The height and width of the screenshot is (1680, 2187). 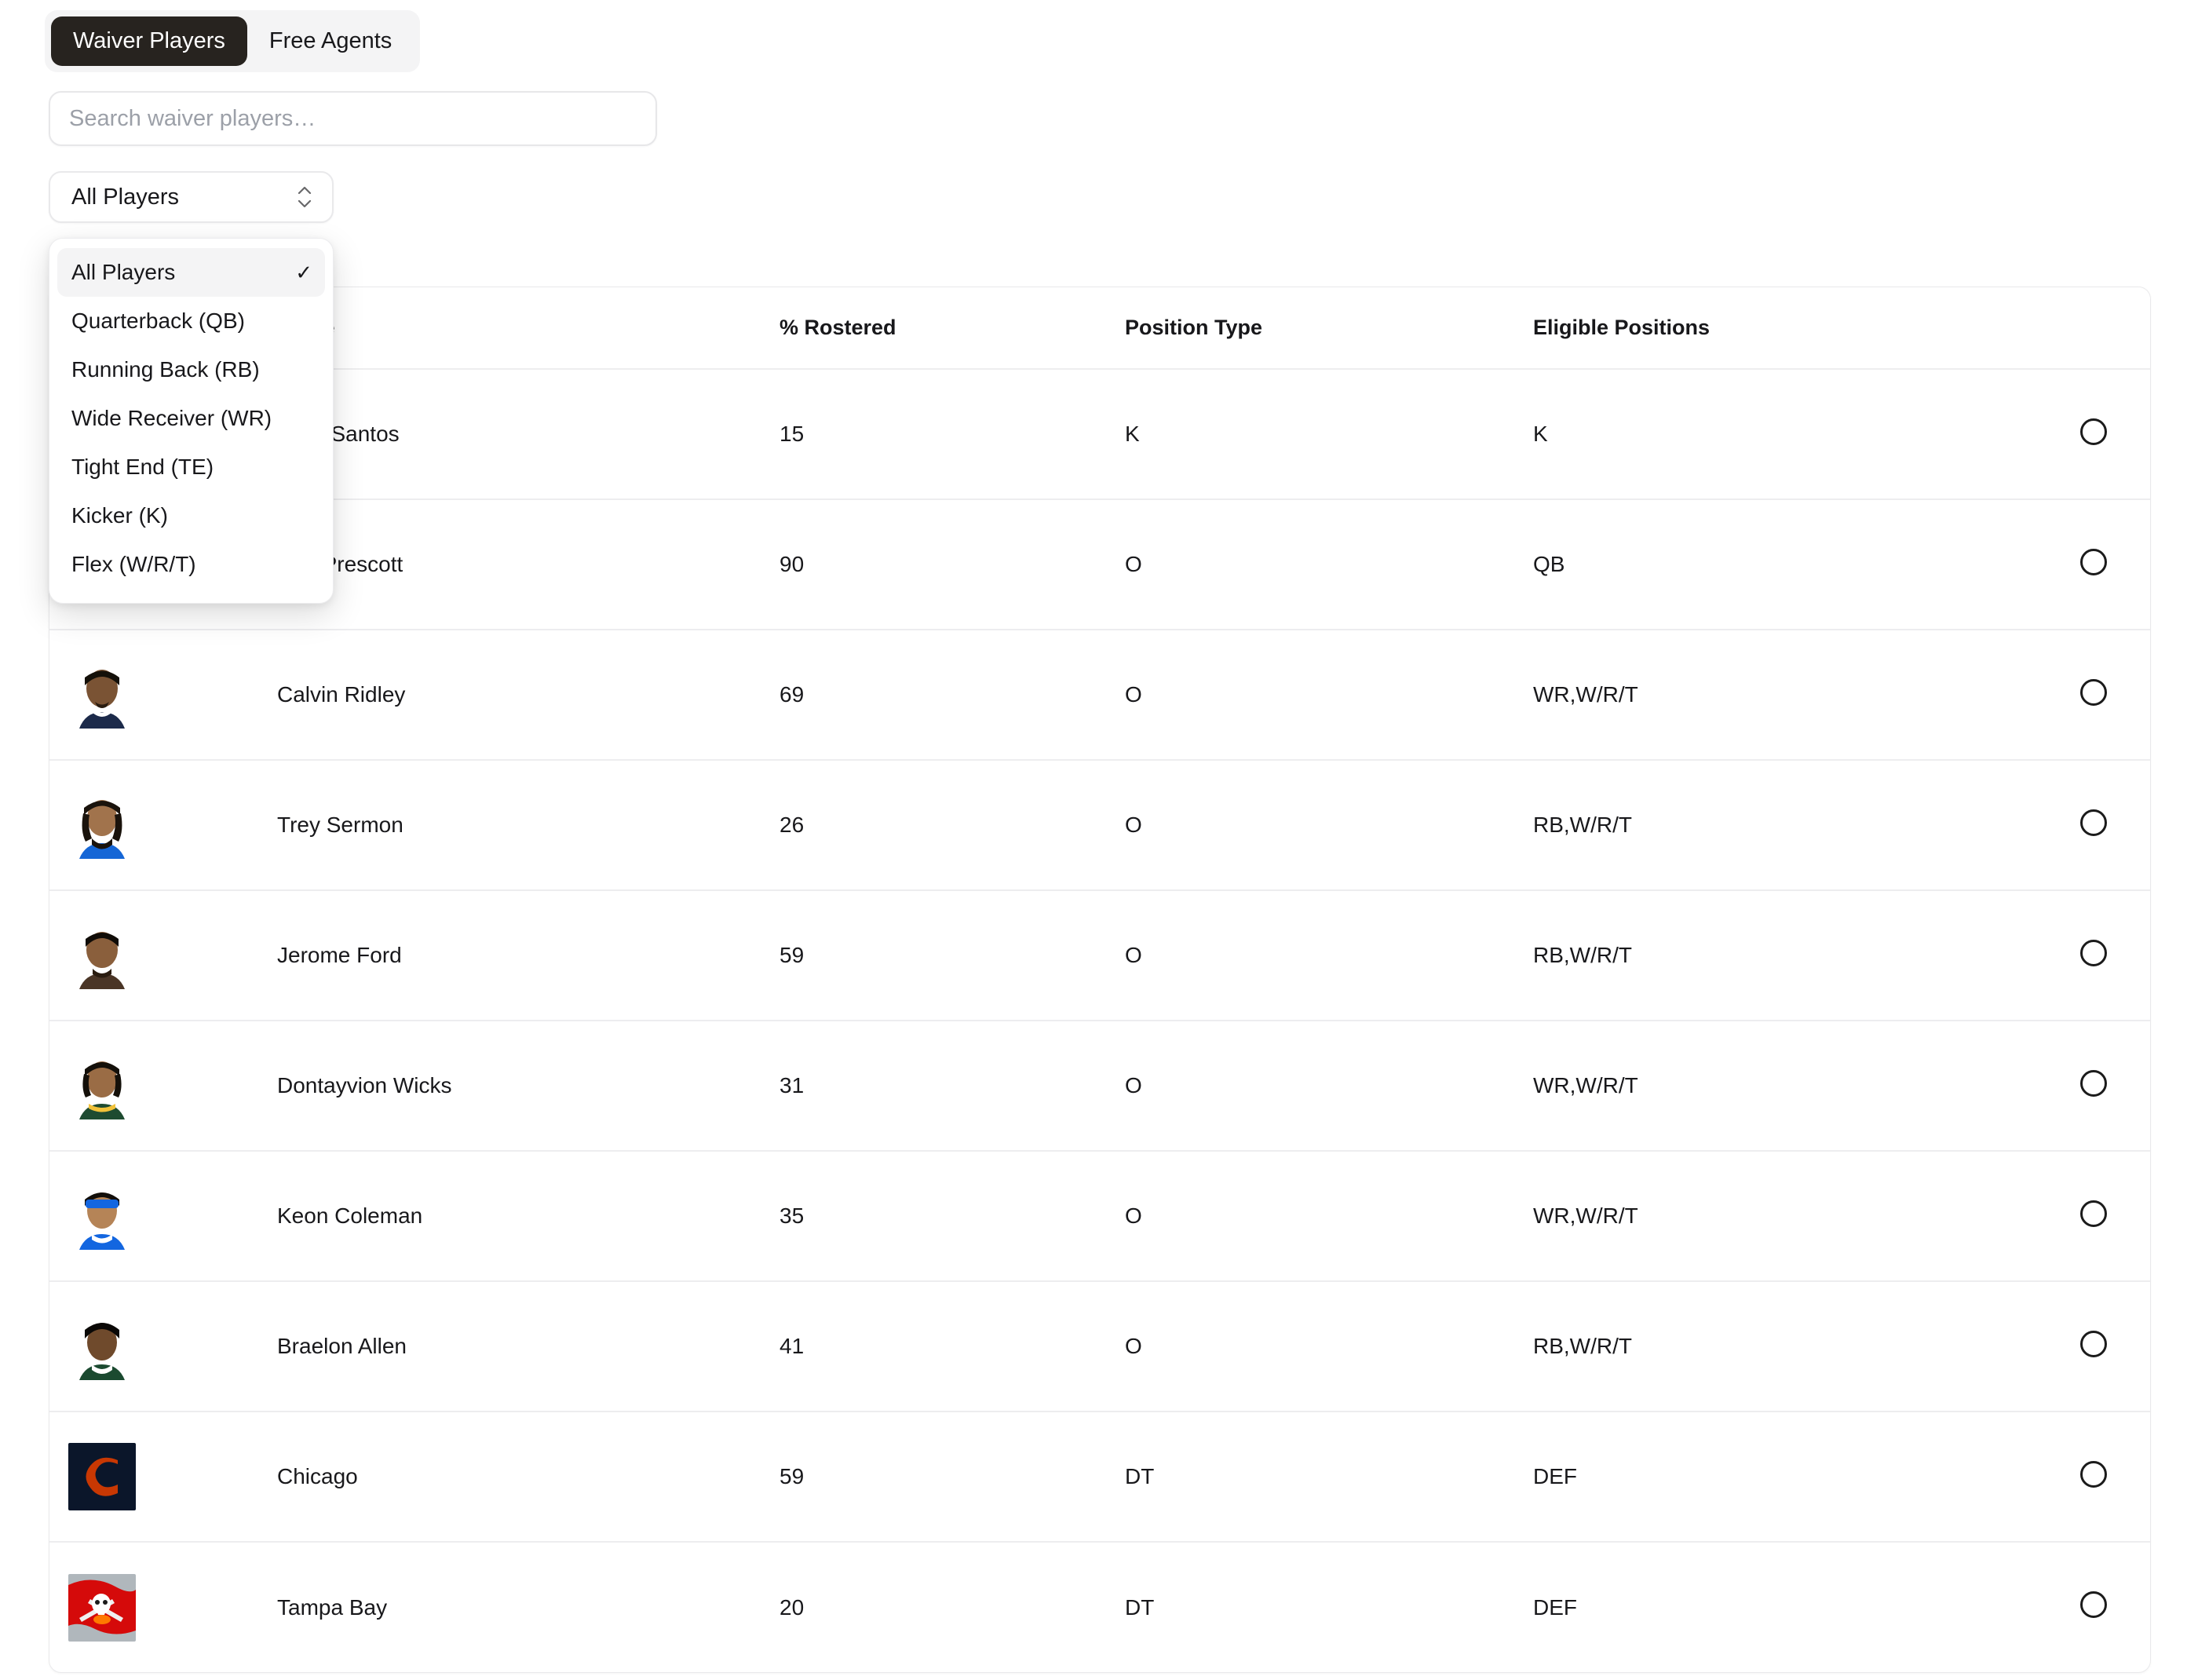 What do you see at coordinates (1784, 328) in the screenshot?
I see `column-header-eligible-positions: Eligible Positions` at bounding box center [1784, 328].